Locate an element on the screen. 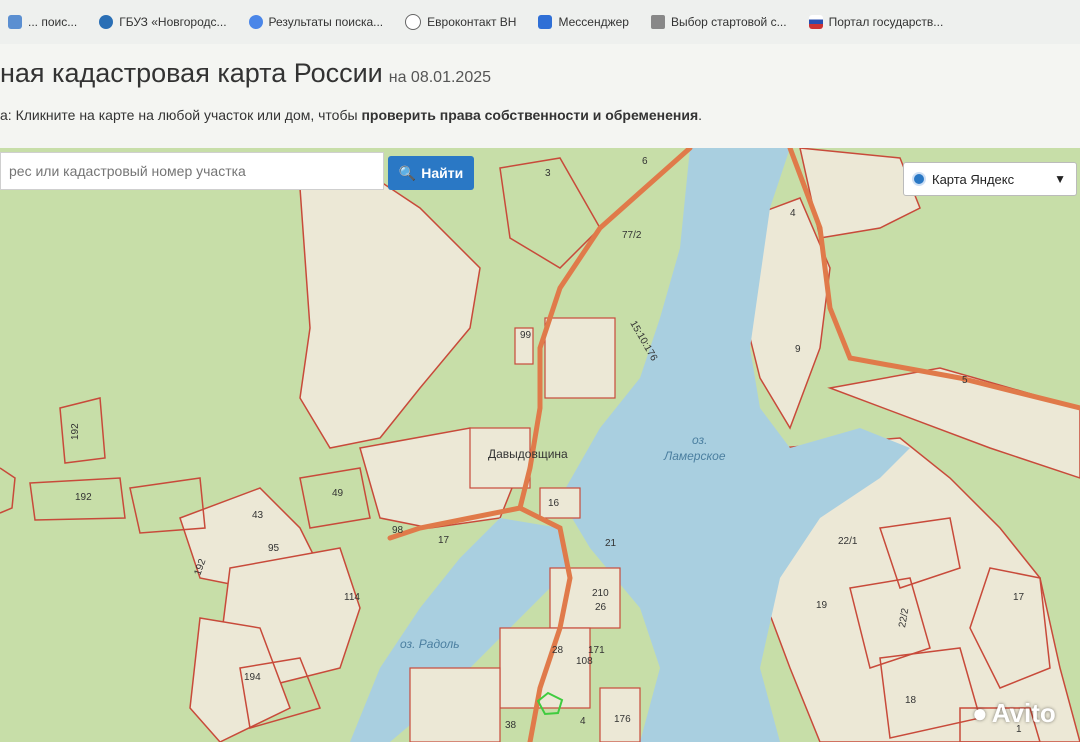 This screenshot has height=742, width=1080. parcel-17: 17 is located at coordinates (1019, 597).